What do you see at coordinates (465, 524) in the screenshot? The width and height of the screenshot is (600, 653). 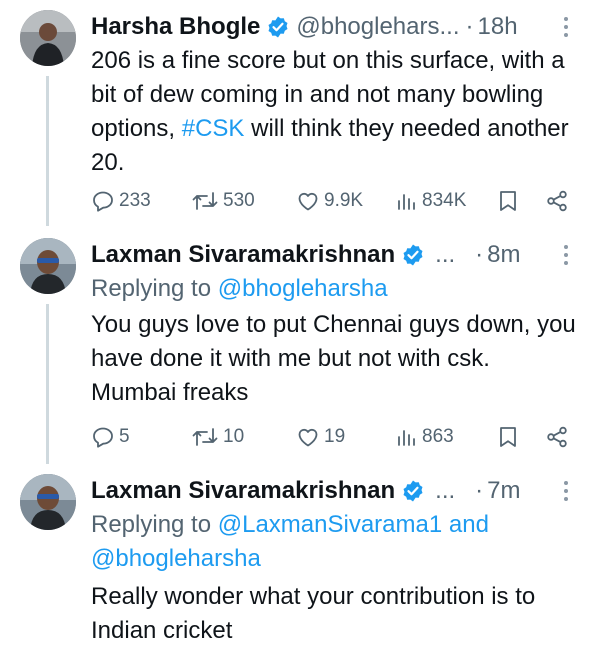 I see `mention-joiner: and` at bounding box center [465, 524].